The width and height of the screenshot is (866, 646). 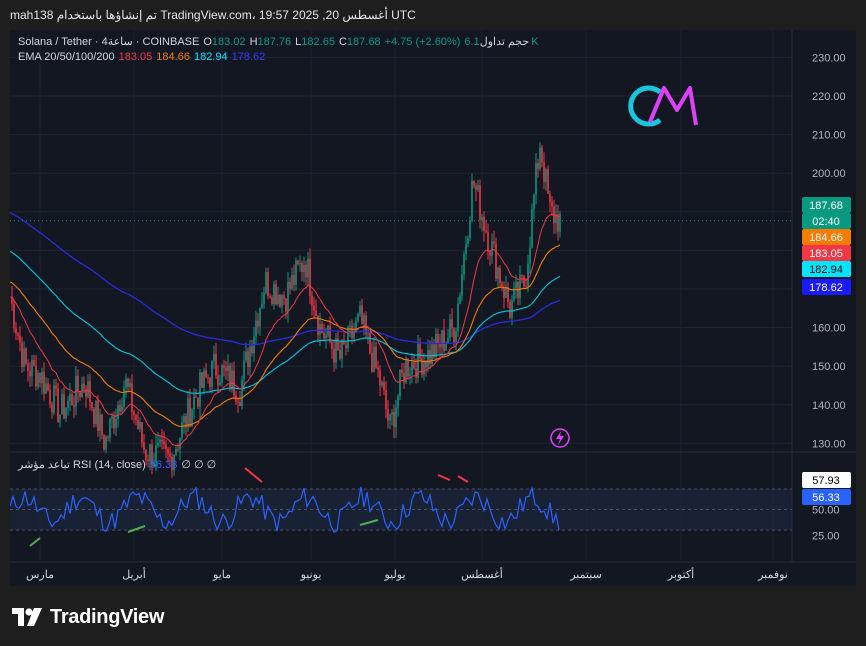 I want to click on ema100-value: 182.94, so click(x=210, y=57).